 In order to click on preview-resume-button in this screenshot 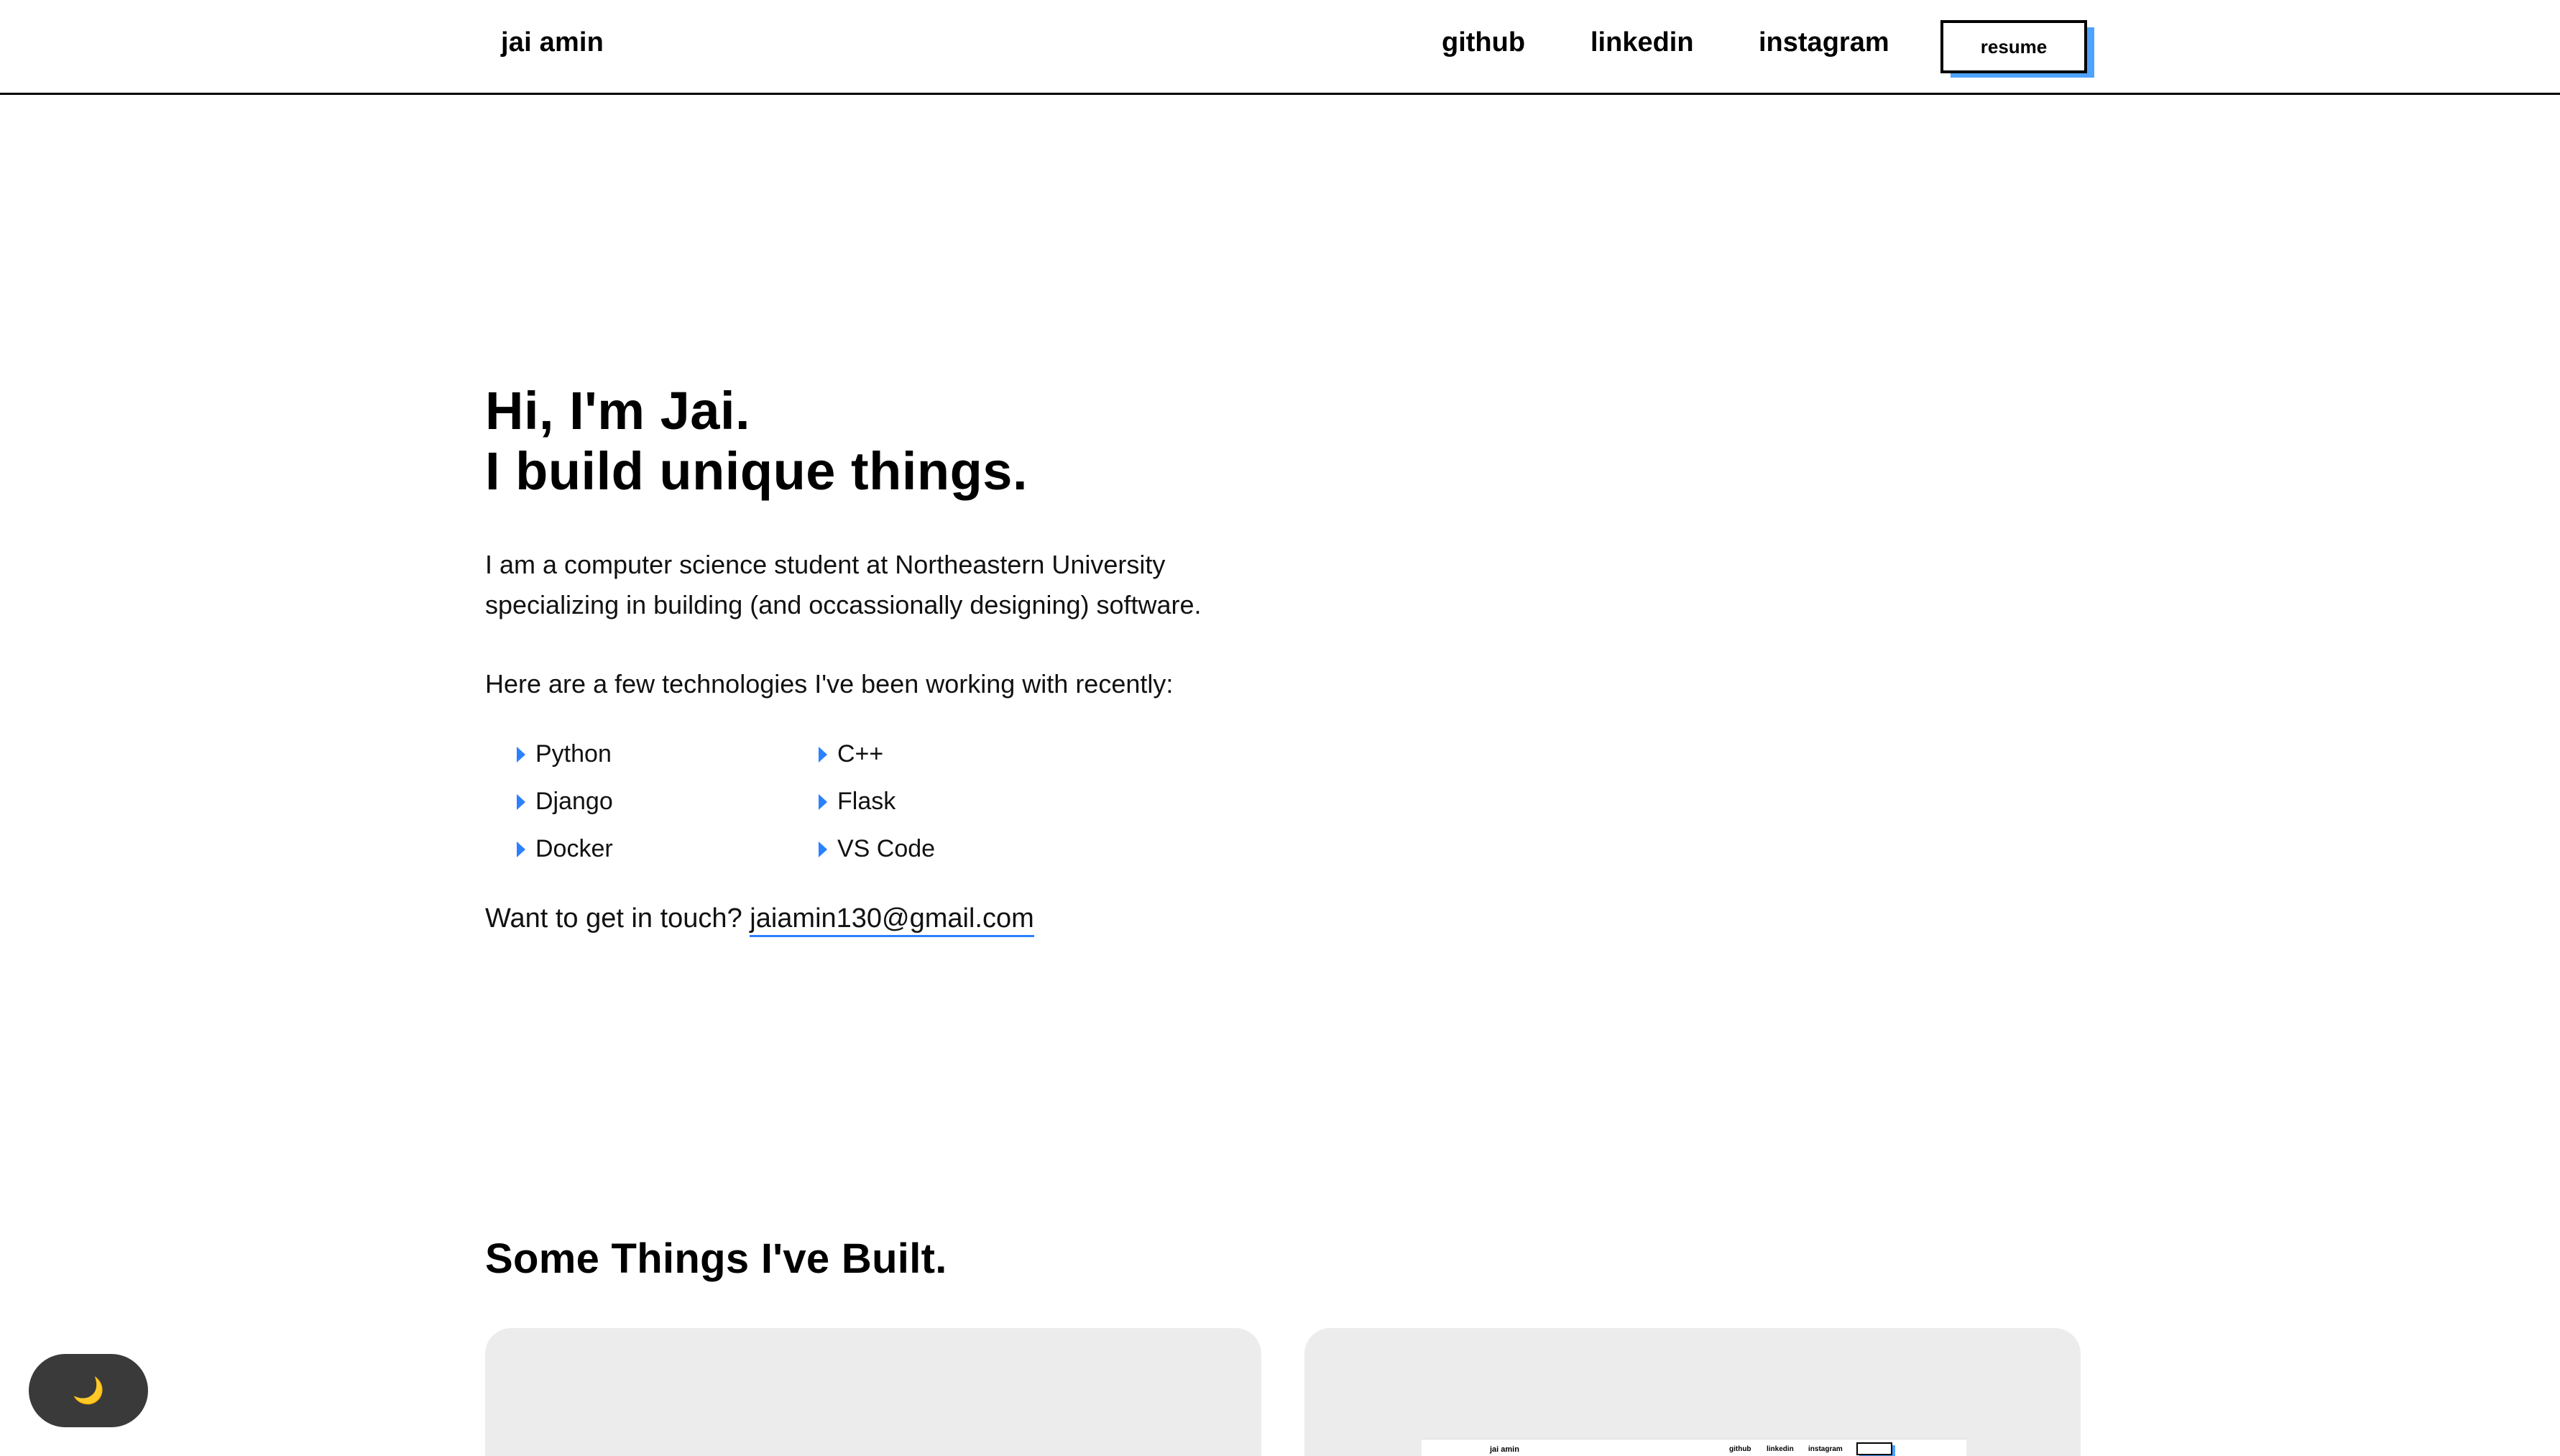, I will do `click(1874, 1448)`.